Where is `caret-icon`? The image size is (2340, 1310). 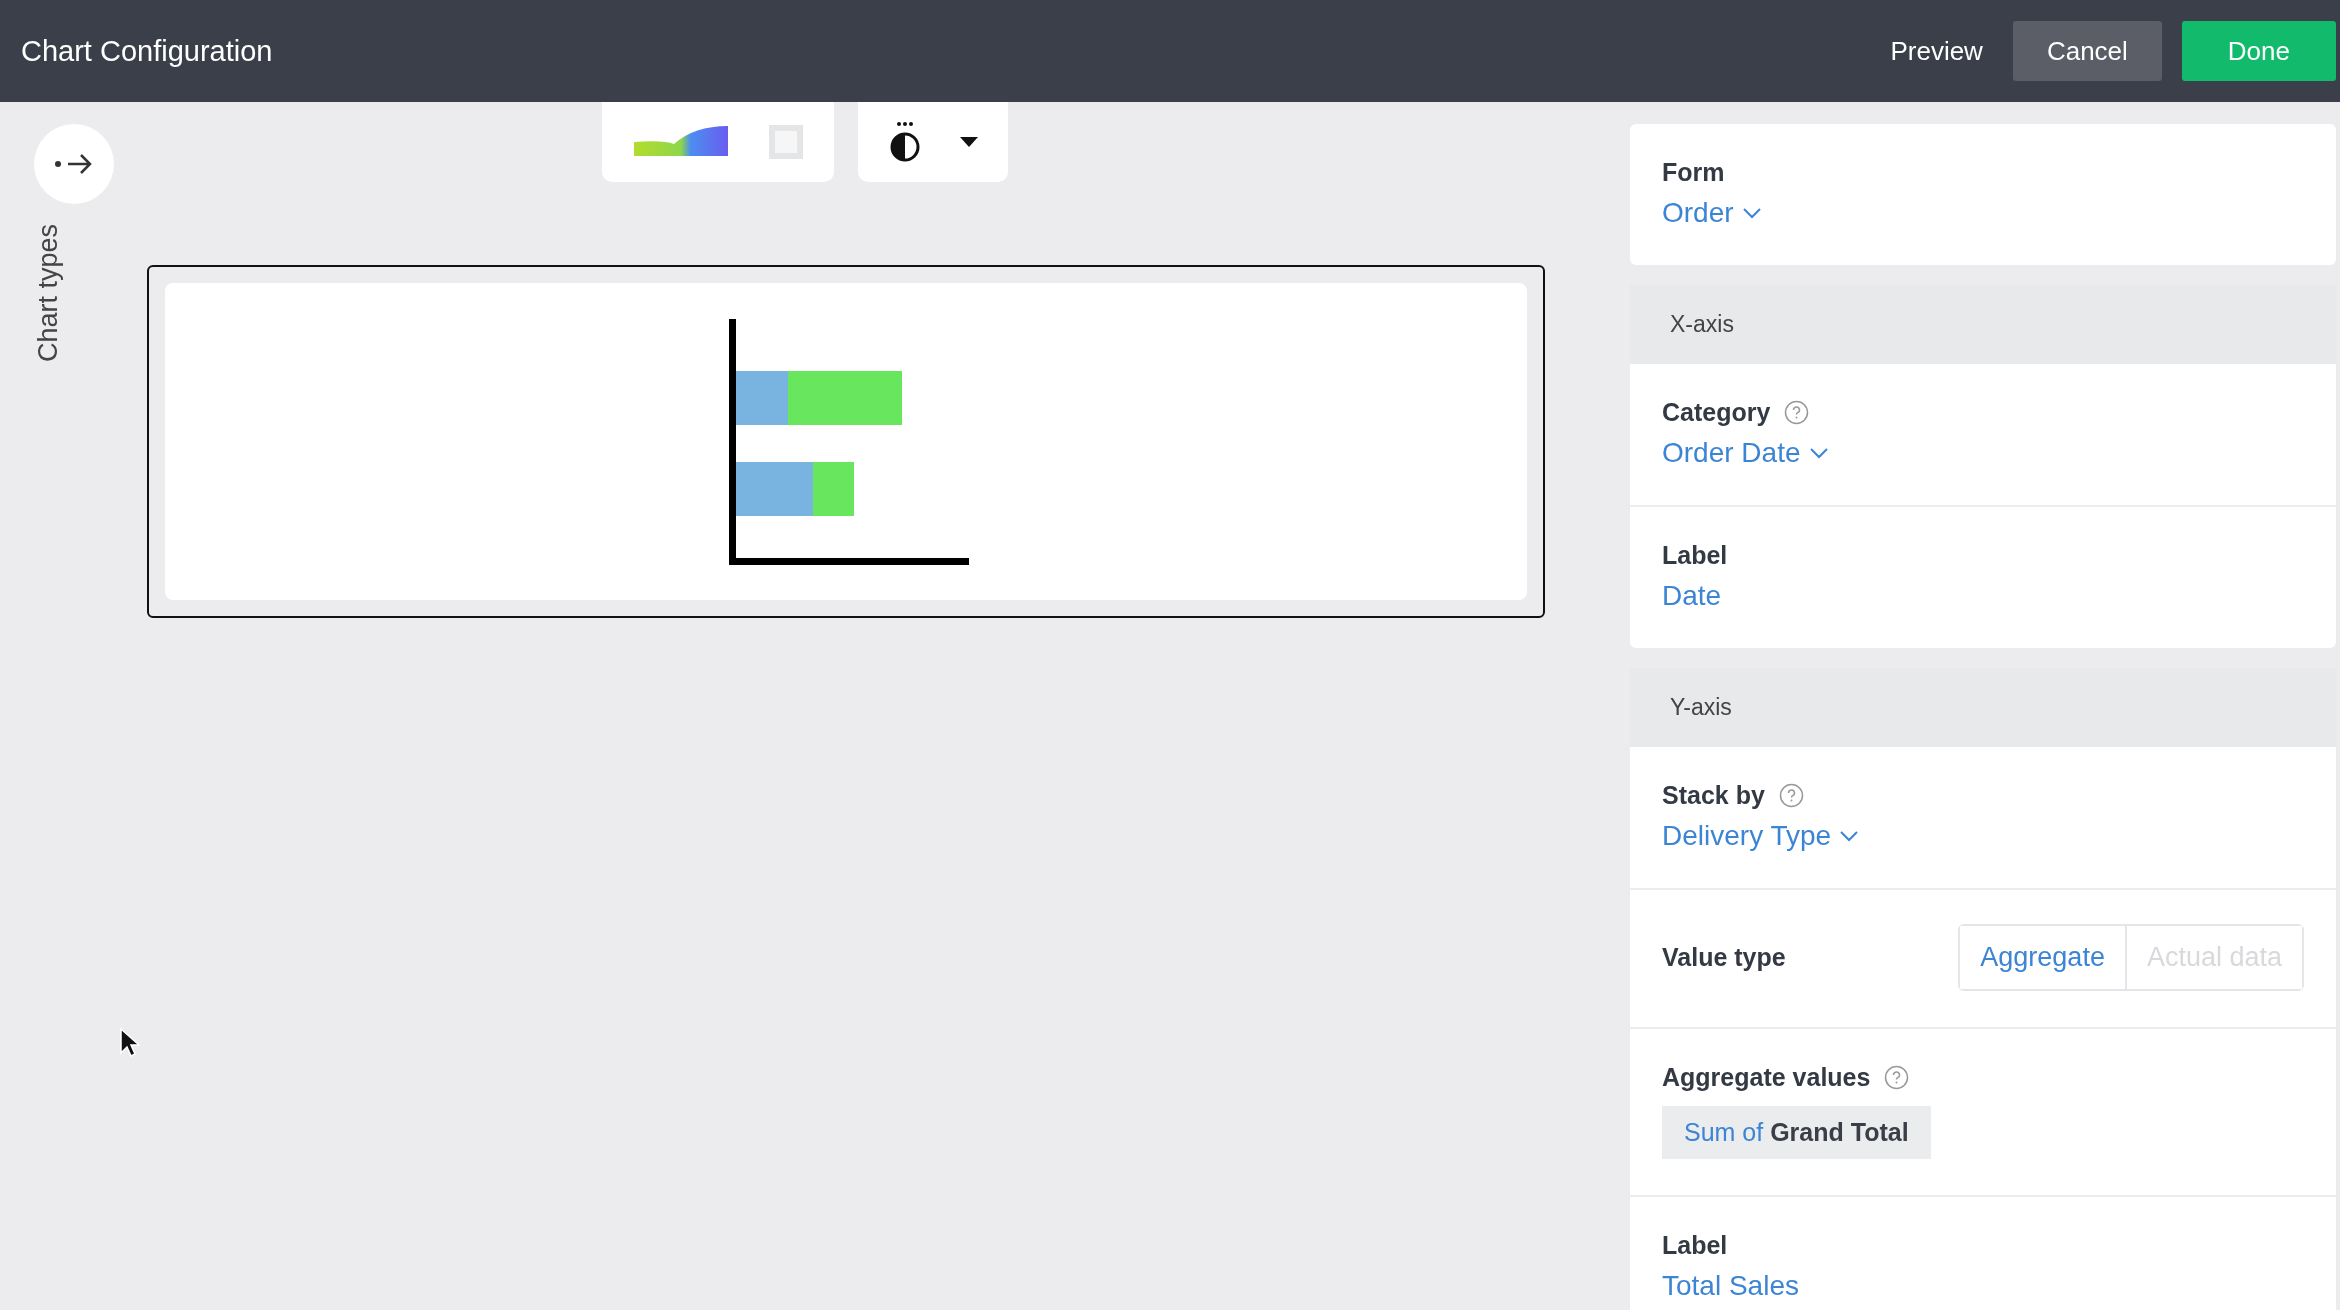
caret-icon is located at coordinates (969, 142).